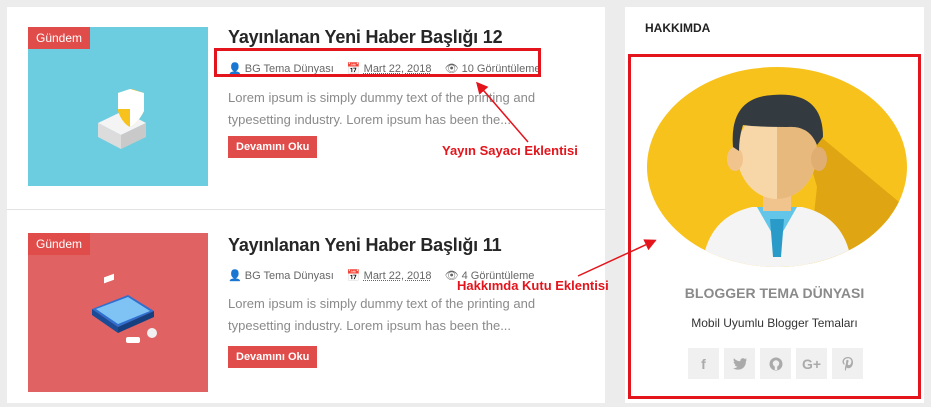 The height and width of the screenshot is (407, 931). Describe the element at coordinates (777, 167) in the screenshot. I see `avatar` at that location.